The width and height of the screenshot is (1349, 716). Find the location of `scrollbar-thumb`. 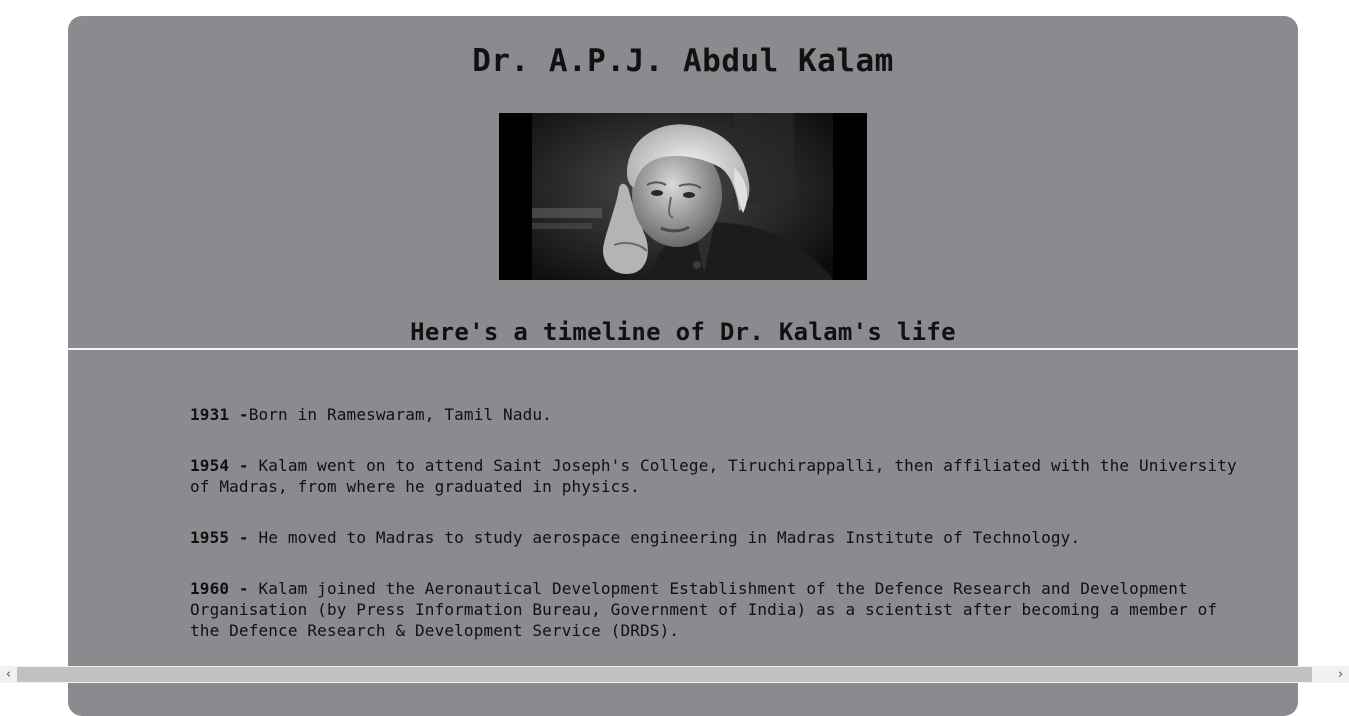

scrollbar-thumb is located at coordinates (664, 674).